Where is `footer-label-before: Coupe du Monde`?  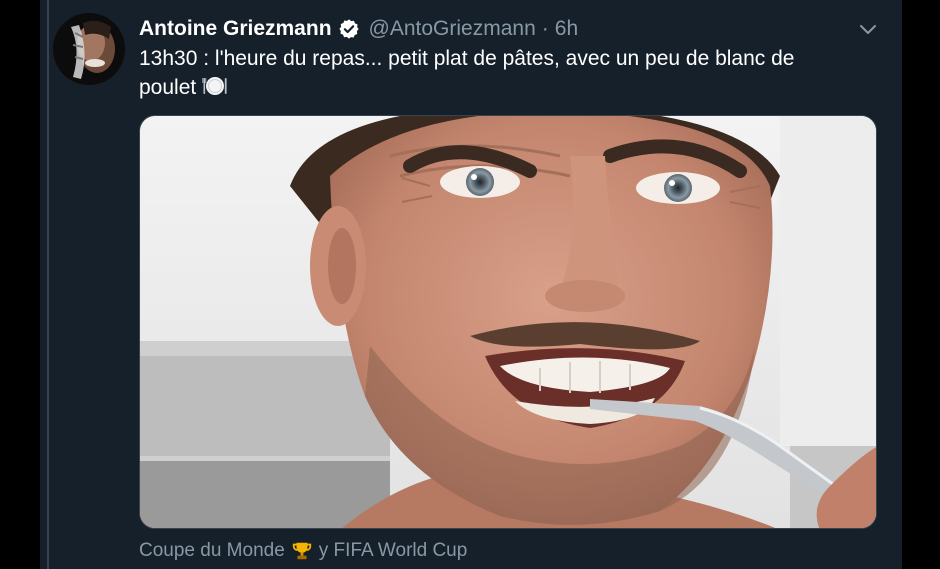 footer-label-before: Coupe du Monde is located at coordinates (212, 551).